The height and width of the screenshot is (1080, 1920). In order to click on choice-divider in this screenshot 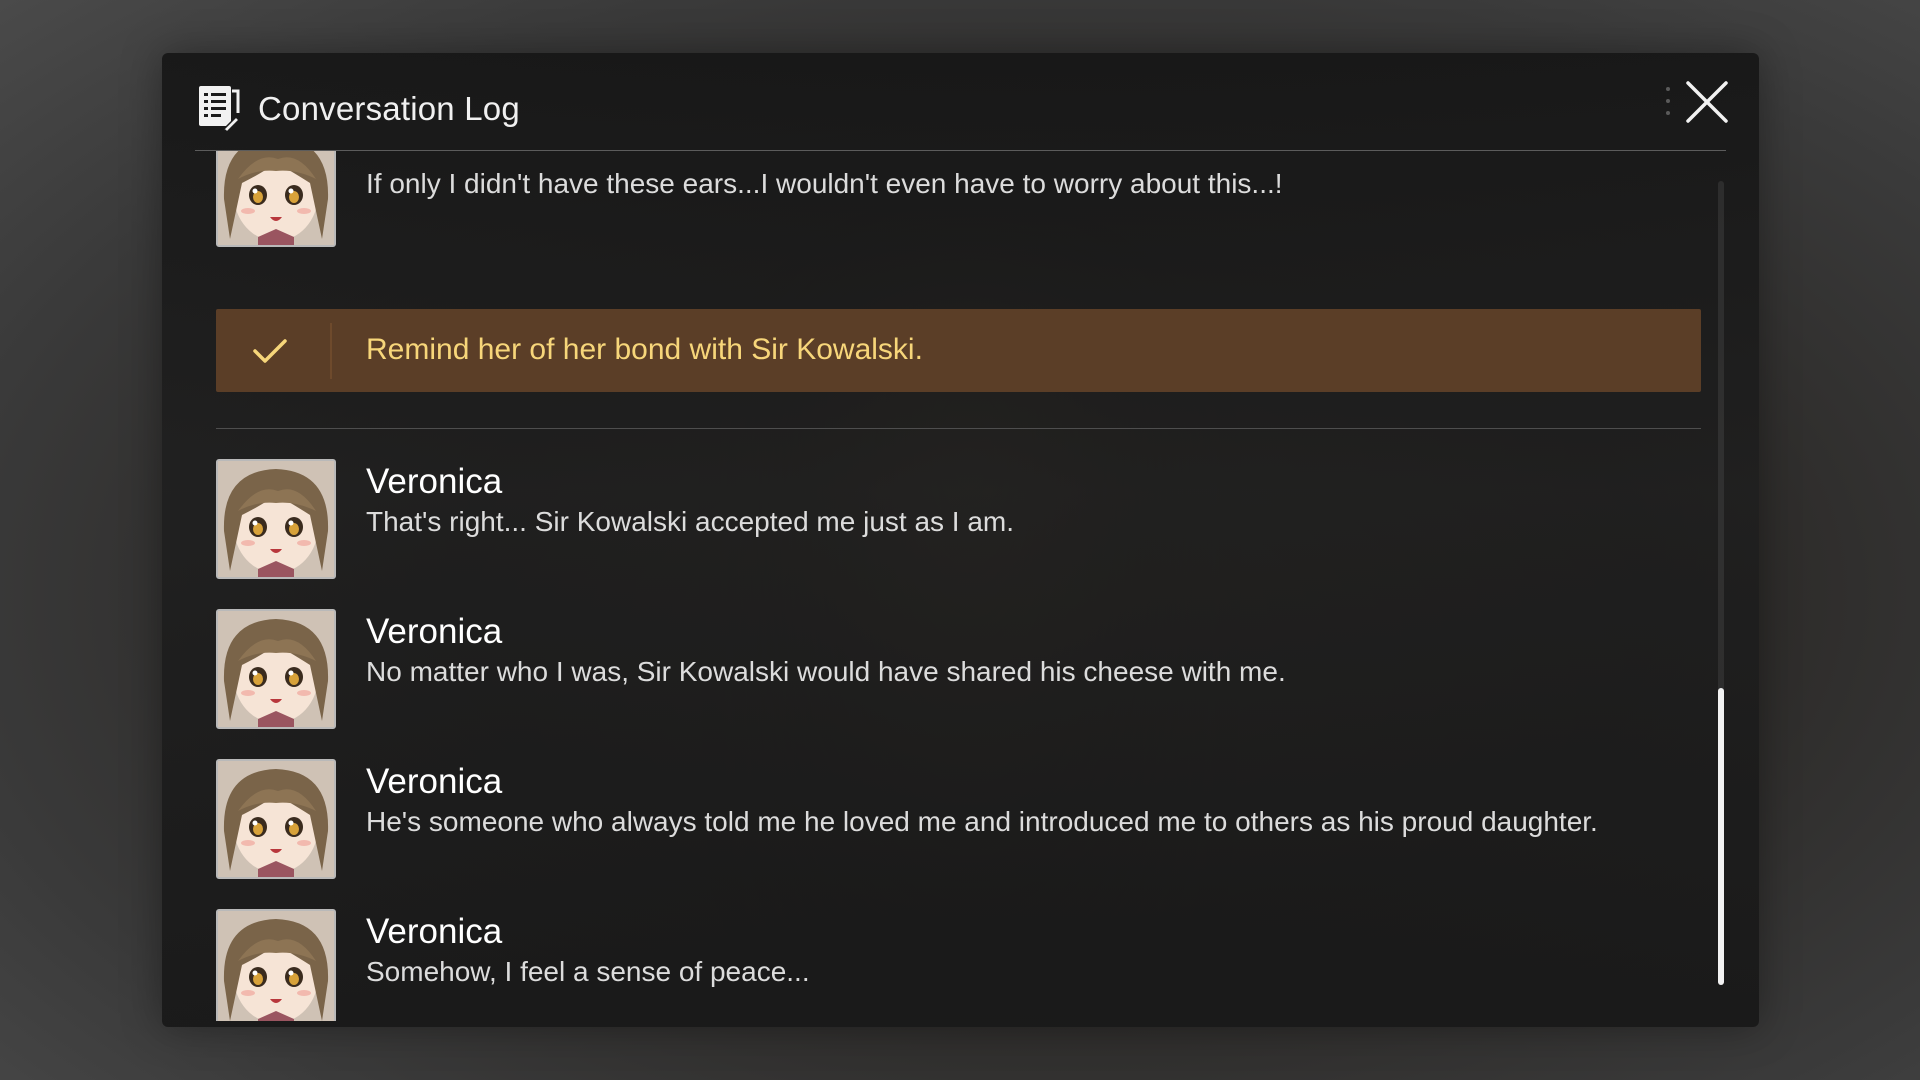, I will do `click(331, 351)`.